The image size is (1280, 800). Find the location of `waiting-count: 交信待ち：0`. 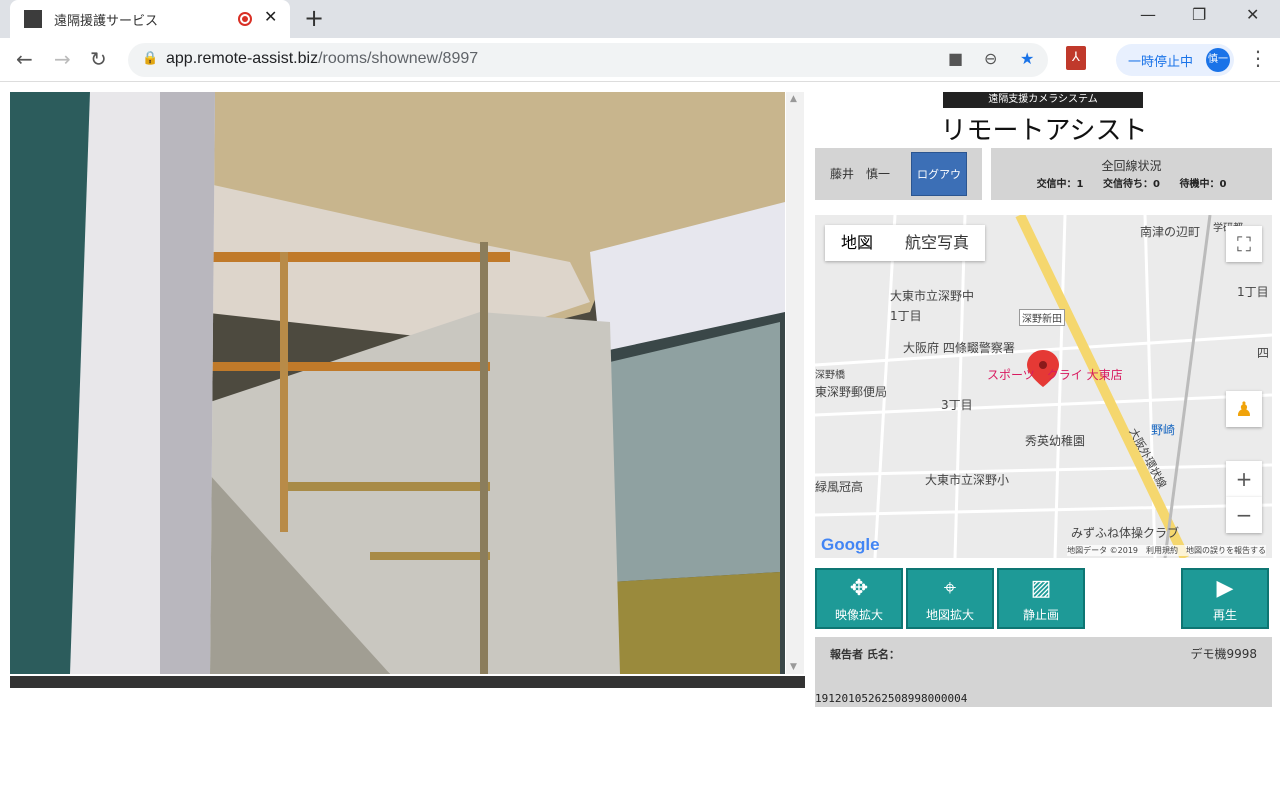

waiting-count: 交信待ち：0 is located at coordinates (1131, 184).